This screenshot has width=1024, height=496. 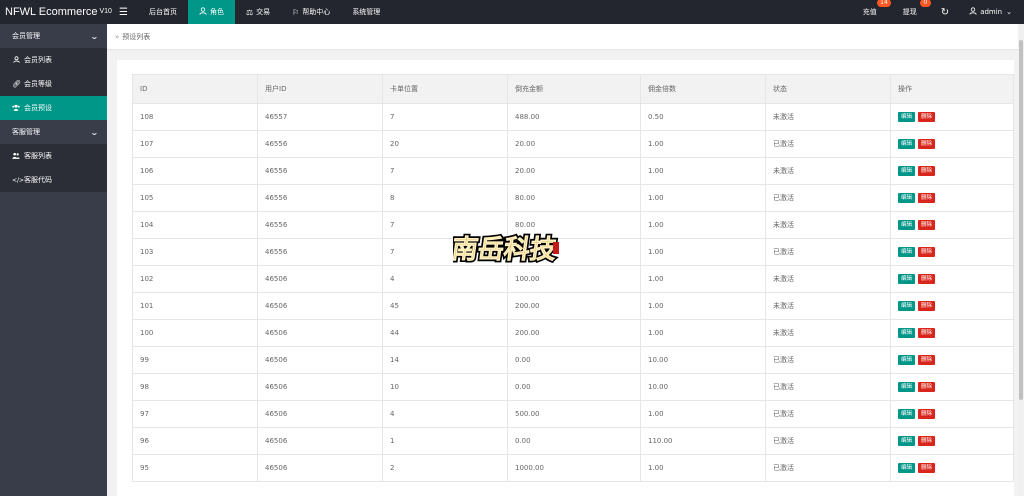 I want to click on cell-card-position: 14, so click(x=445, y=360).